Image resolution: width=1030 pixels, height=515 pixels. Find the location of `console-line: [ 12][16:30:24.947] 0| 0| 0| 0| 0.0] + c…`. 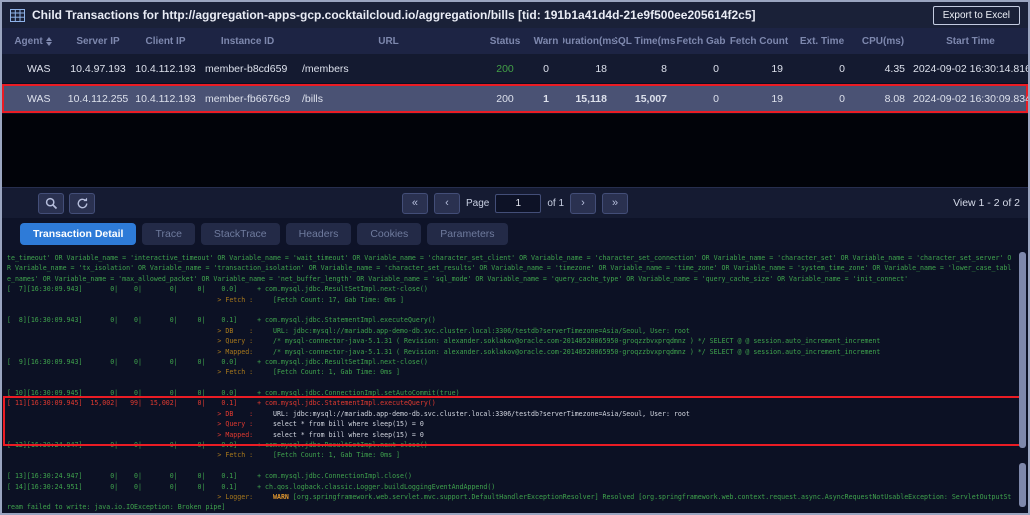

console-line: [ 12][16:30:24.947] 0| 0| 0| 0| 0.0] + c… is located at coordinates (217, 445).